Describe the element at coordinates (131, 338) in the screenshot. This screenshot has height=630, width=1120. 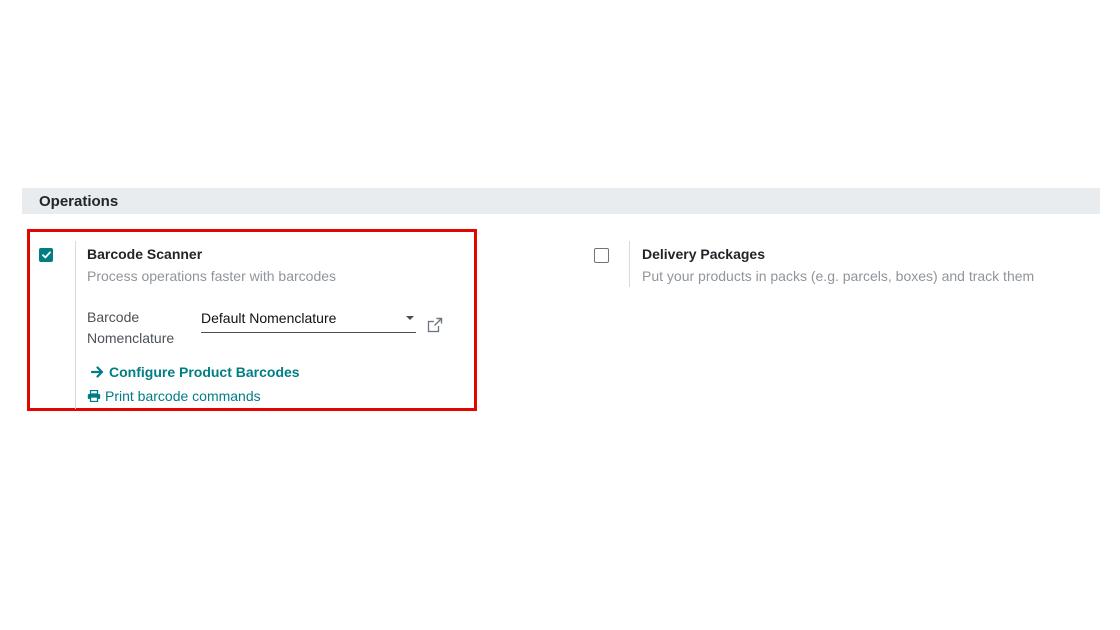
I see `nomenclature-label-line2: Nomenclature` at that location.